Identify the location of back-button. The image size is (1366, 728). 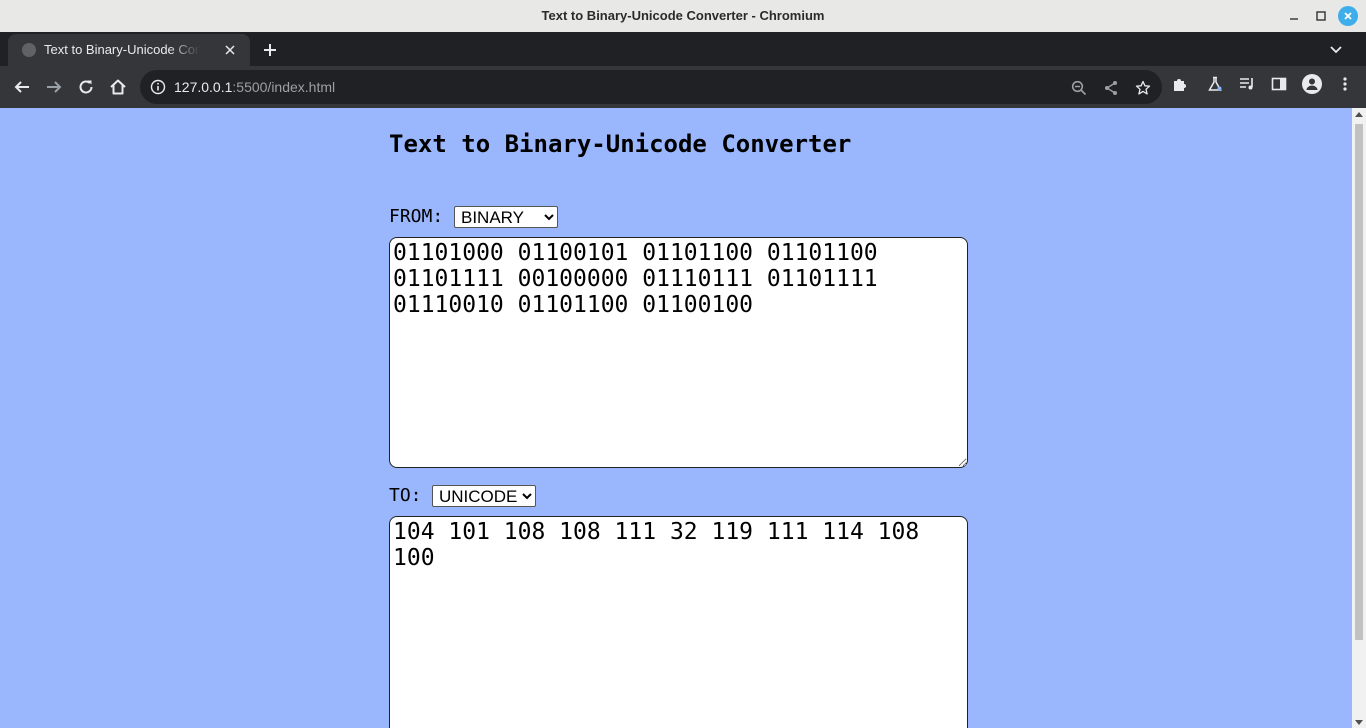
(22, 87).